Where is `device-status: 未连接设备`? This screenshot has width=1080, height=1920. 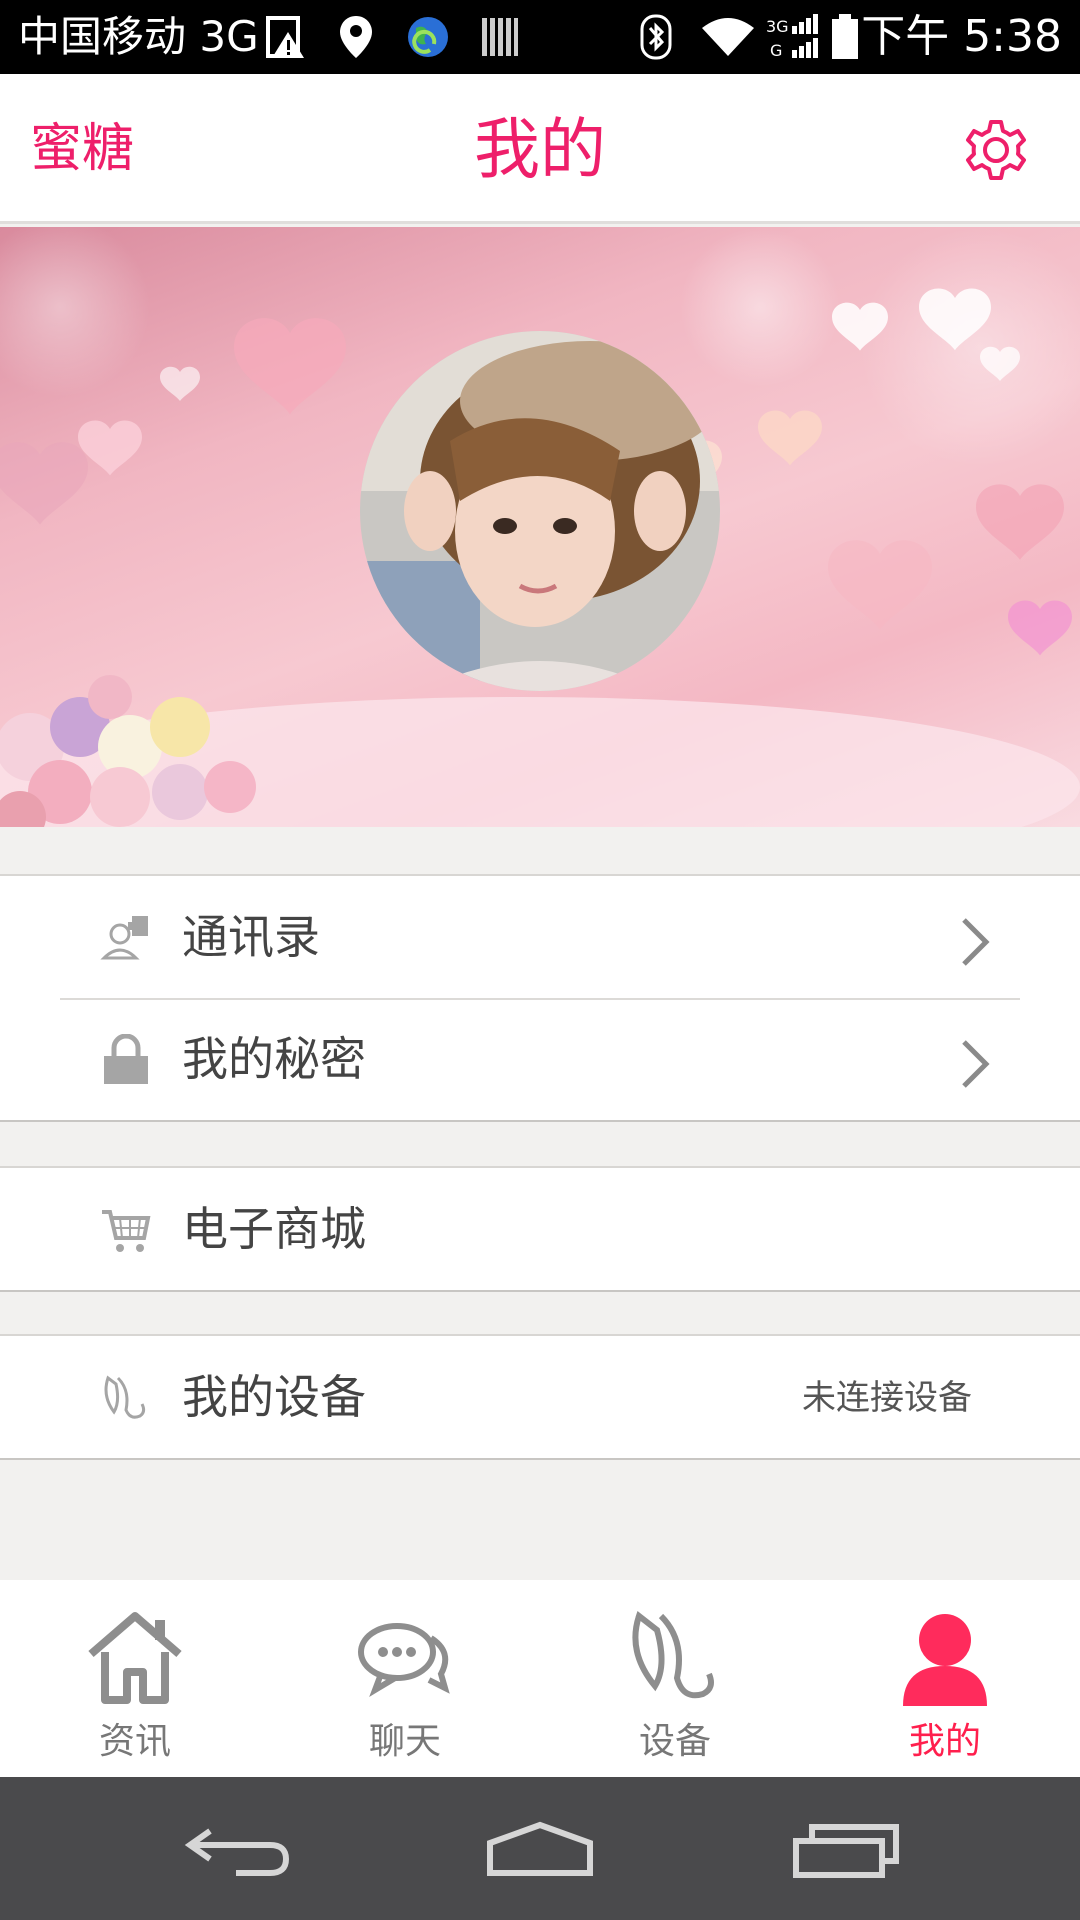 device-status: 未连接设备 is located at coordinates (887, 1398).